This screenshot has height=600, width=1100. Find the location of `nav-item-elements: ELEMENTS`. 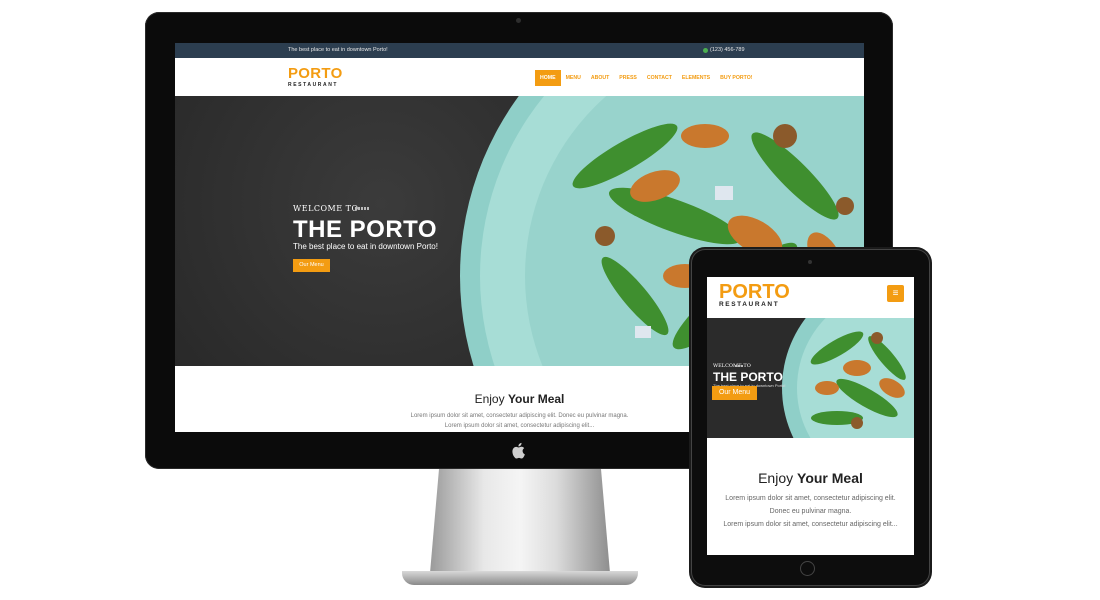

nav-item-elements: ELEMENTS is located at coordinates (696, 78).